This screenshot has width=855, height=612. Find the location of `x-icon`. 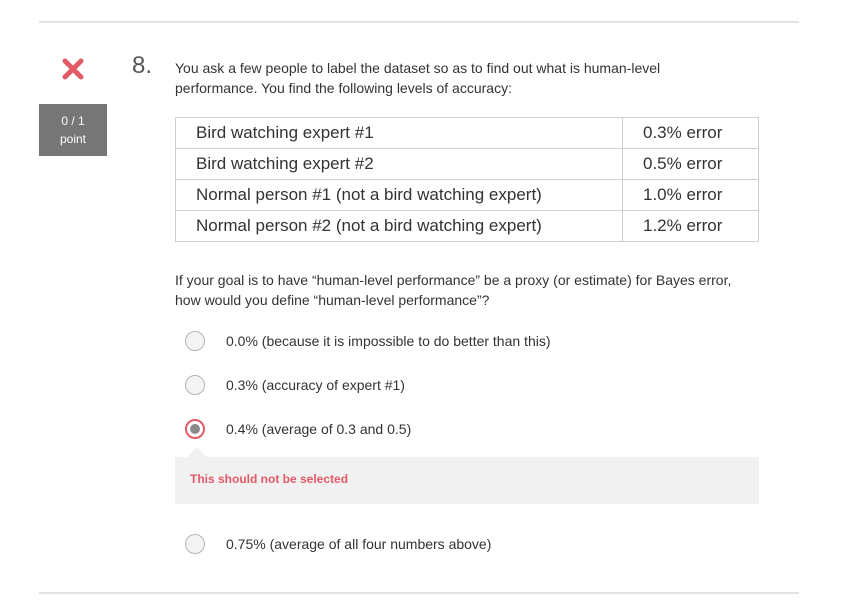

x-icon is located at coordinates (73, 69).